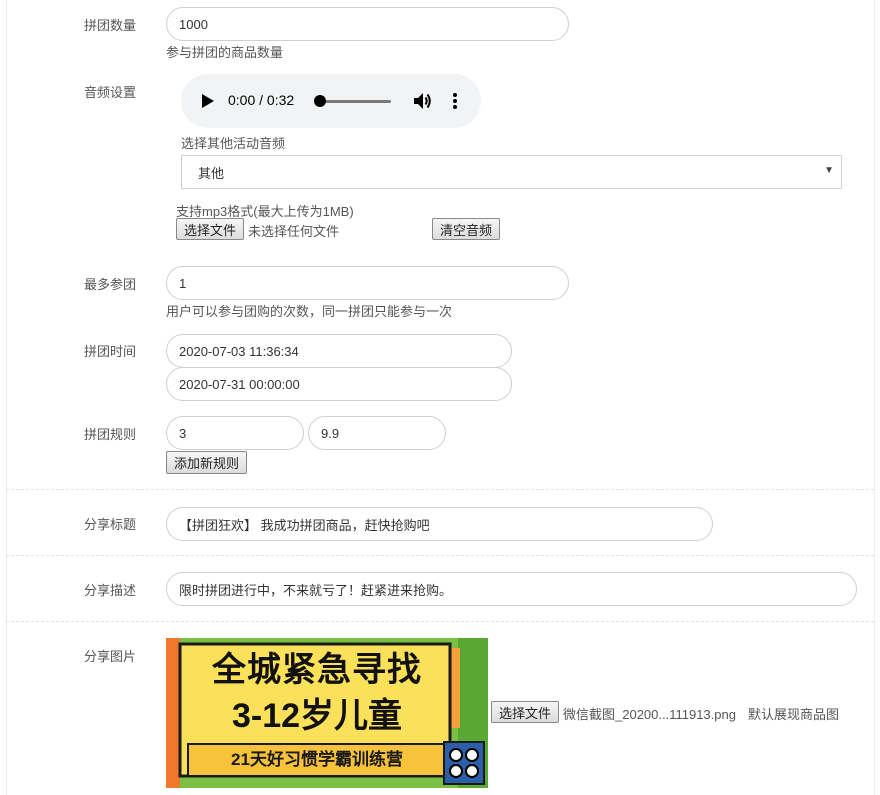  What do you see at coordinates (317, 670) in the screenshot?
I see `poster-line1: 全城紧急寻找` at bounding box center [317, 670].